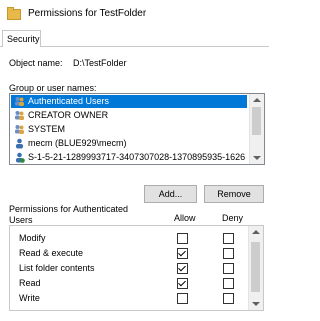 The image size is (320, 321). What do you see at coordinates (87, 13) in the screenshot?
I see `window-title: Permissions for TestFolder` at bounding box center [87, 13].